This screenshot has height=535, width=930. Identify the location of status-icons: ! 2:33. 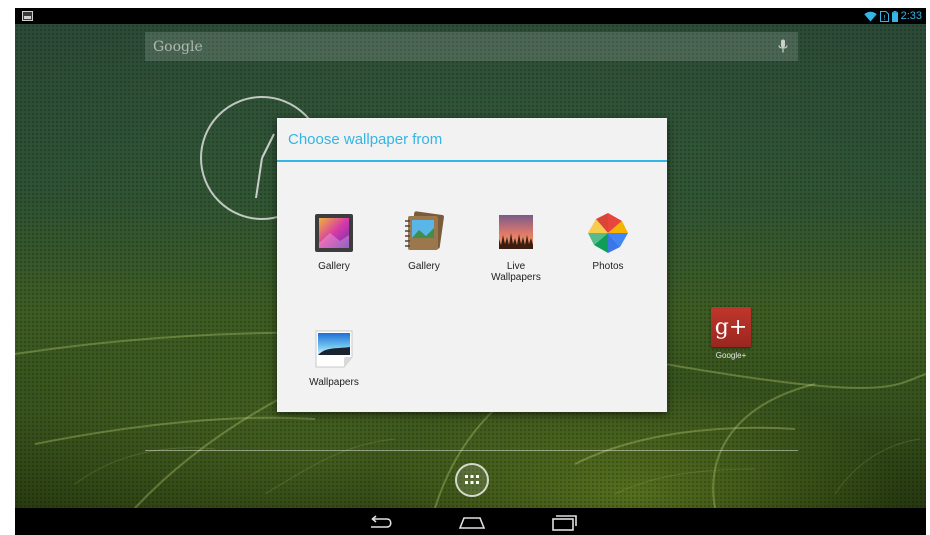
(892, 16).